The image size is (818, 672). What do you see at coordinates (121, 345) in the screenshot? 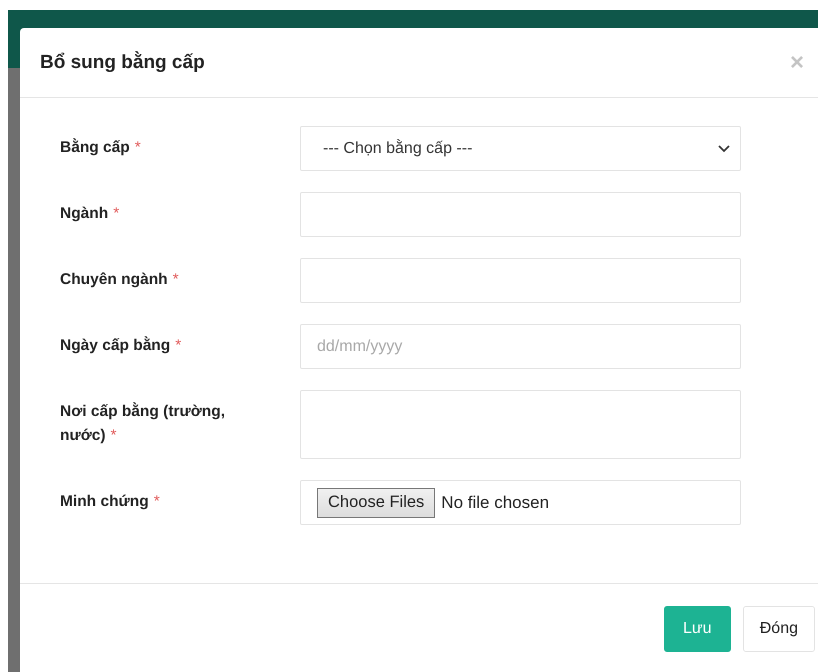
I see `field-label: Ngày cấp bằng *` at bounding box center [121, 345].